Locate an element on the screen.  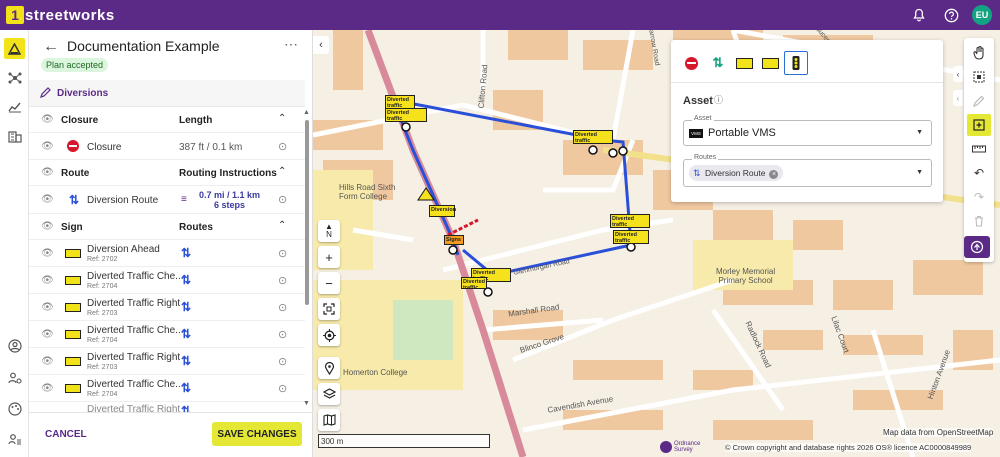
route-icon: ⇅ is located at coordinates (186, 334).